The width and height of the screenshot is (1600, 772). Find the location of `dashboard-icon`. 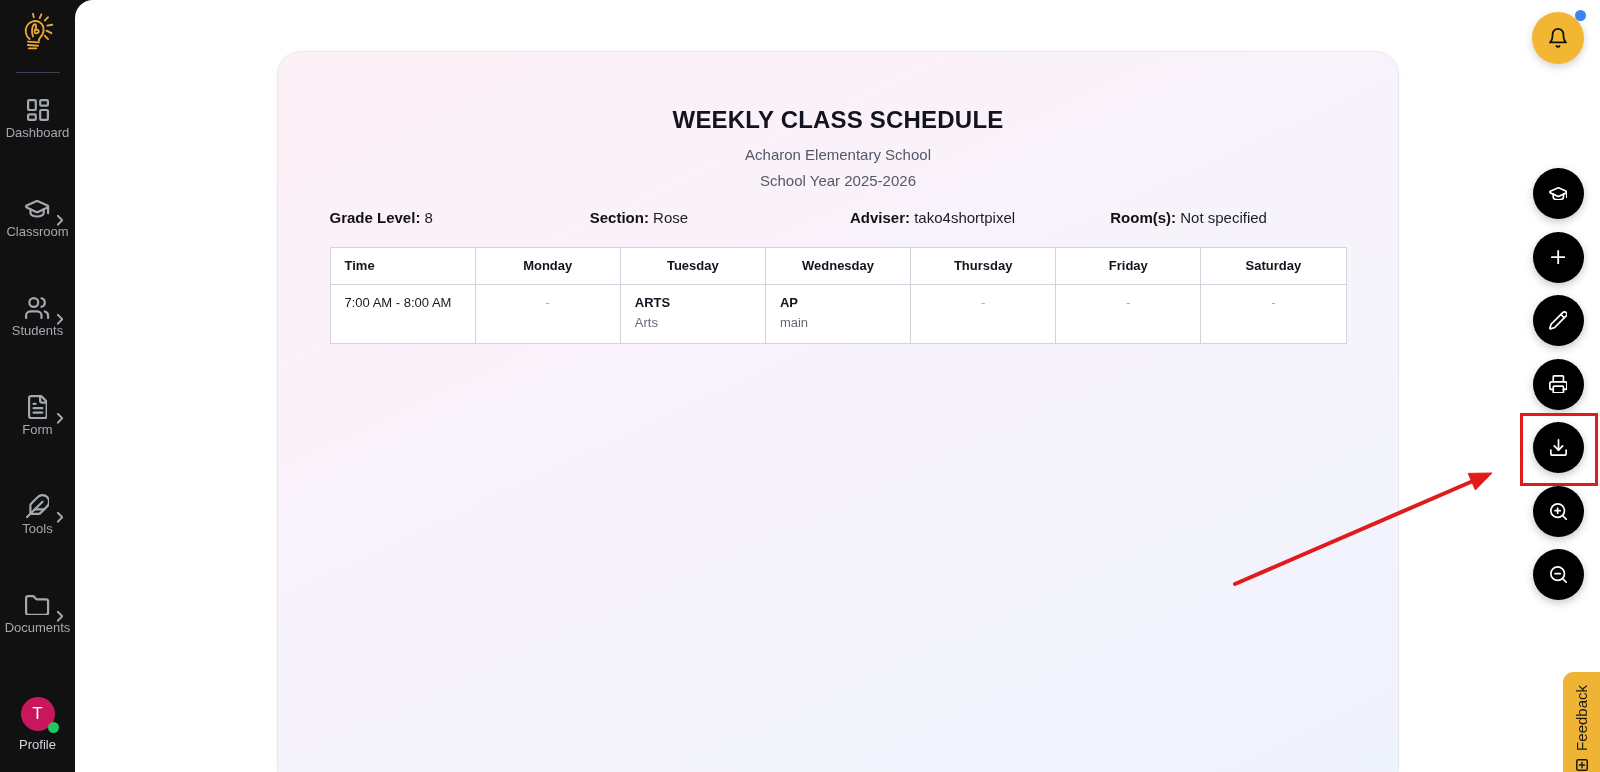

dashboard-icon is located at coordinates (37, 110).